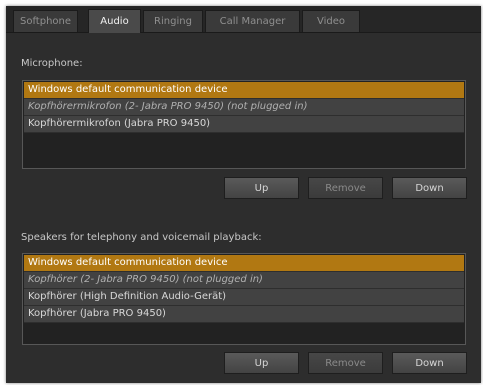 The width and height of the screenshot is (483, 385). What do you see at coordinates (52, 63) in the screenshot?
I see `microphone-label: Microphone:` at bounding box center [52, 63].